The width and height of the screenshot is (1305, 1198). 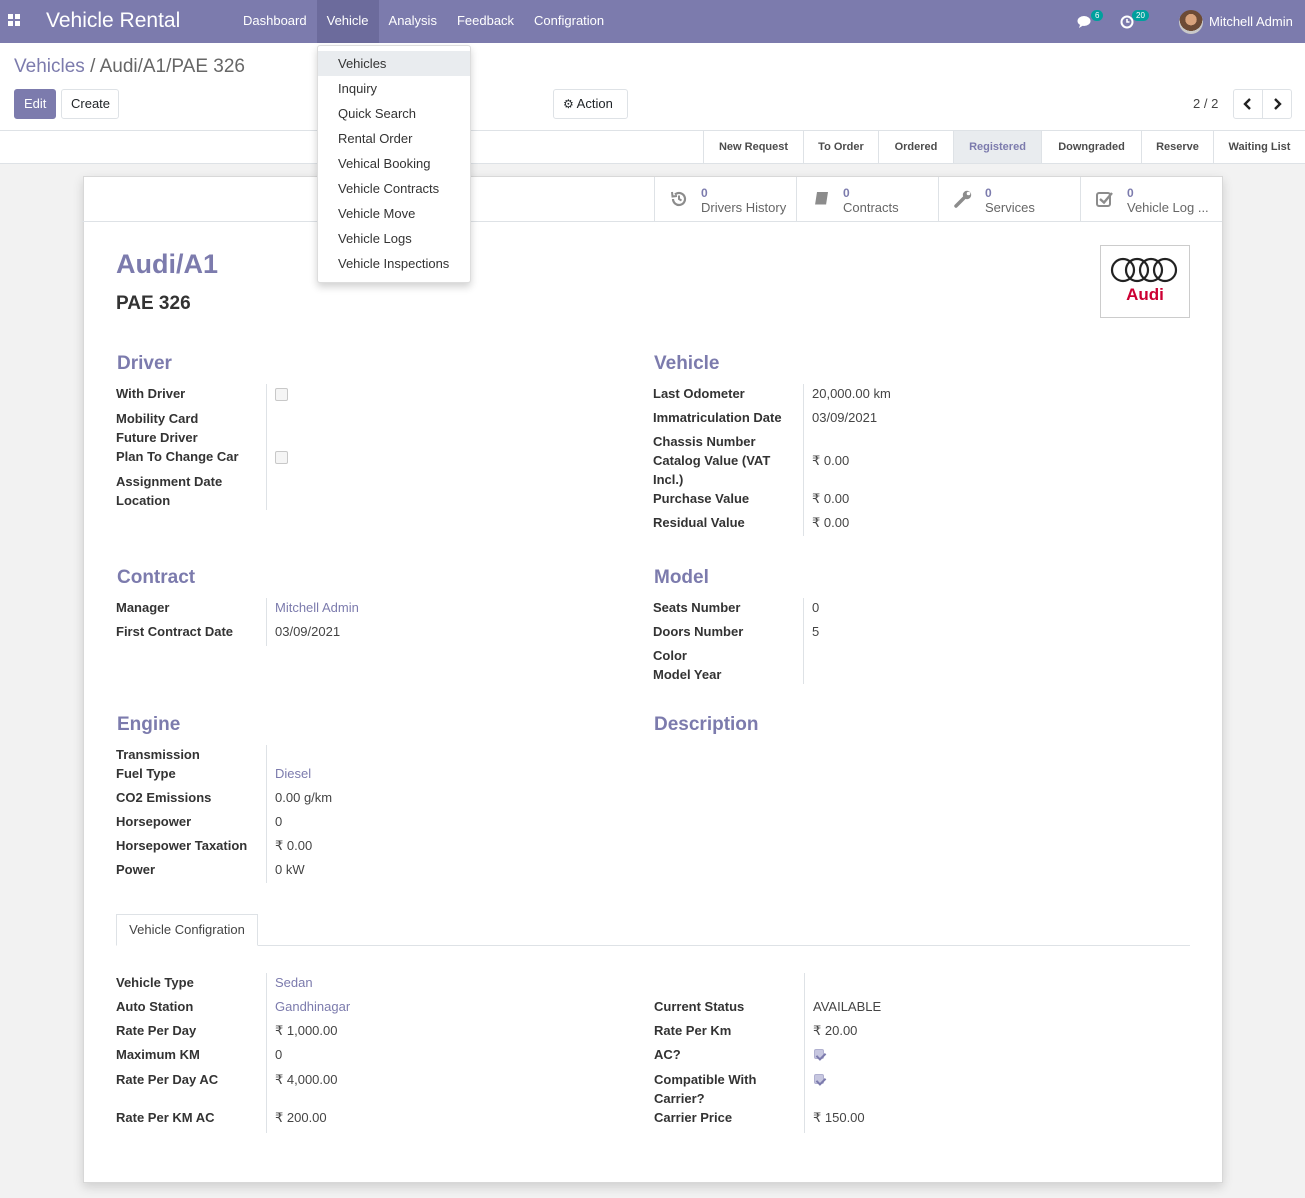 I want to click on menu-dashboard: Dashboard, so click(x=275, y=21).